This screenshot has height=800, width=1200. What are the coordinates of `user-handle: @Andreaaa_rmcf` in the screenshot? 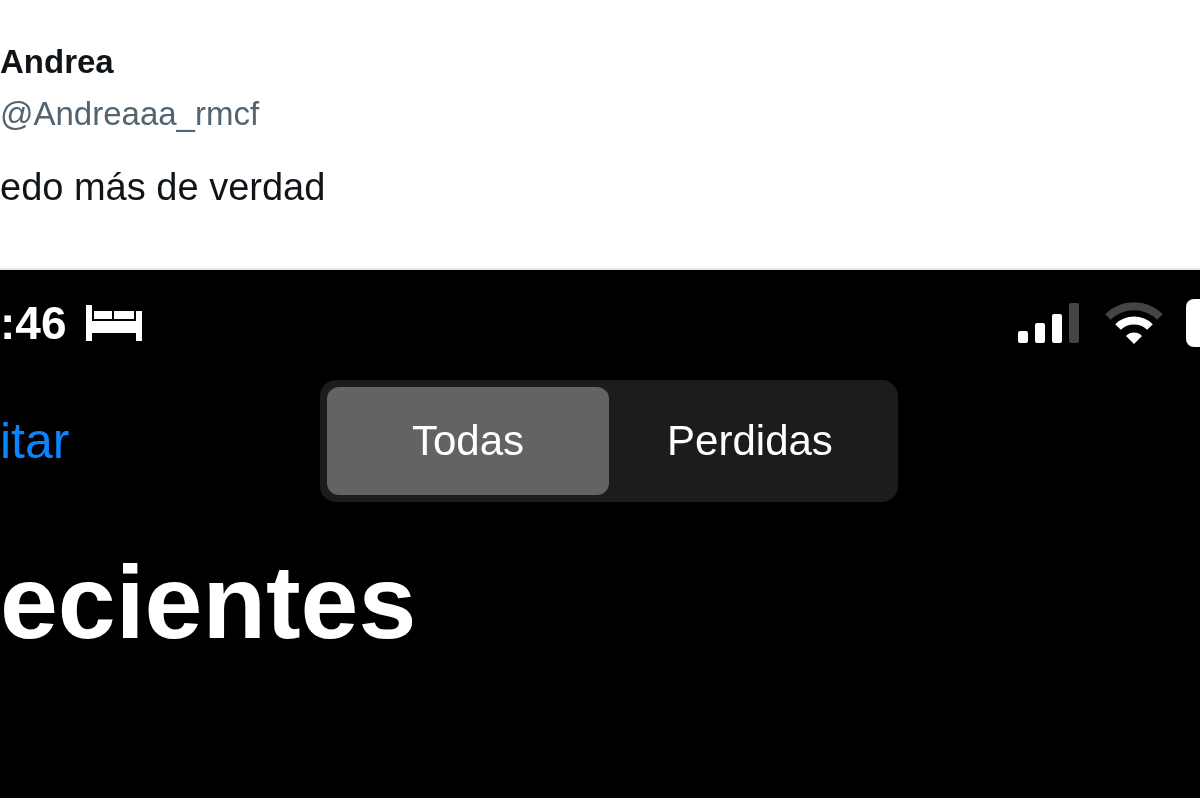 It's located at (130, 114).